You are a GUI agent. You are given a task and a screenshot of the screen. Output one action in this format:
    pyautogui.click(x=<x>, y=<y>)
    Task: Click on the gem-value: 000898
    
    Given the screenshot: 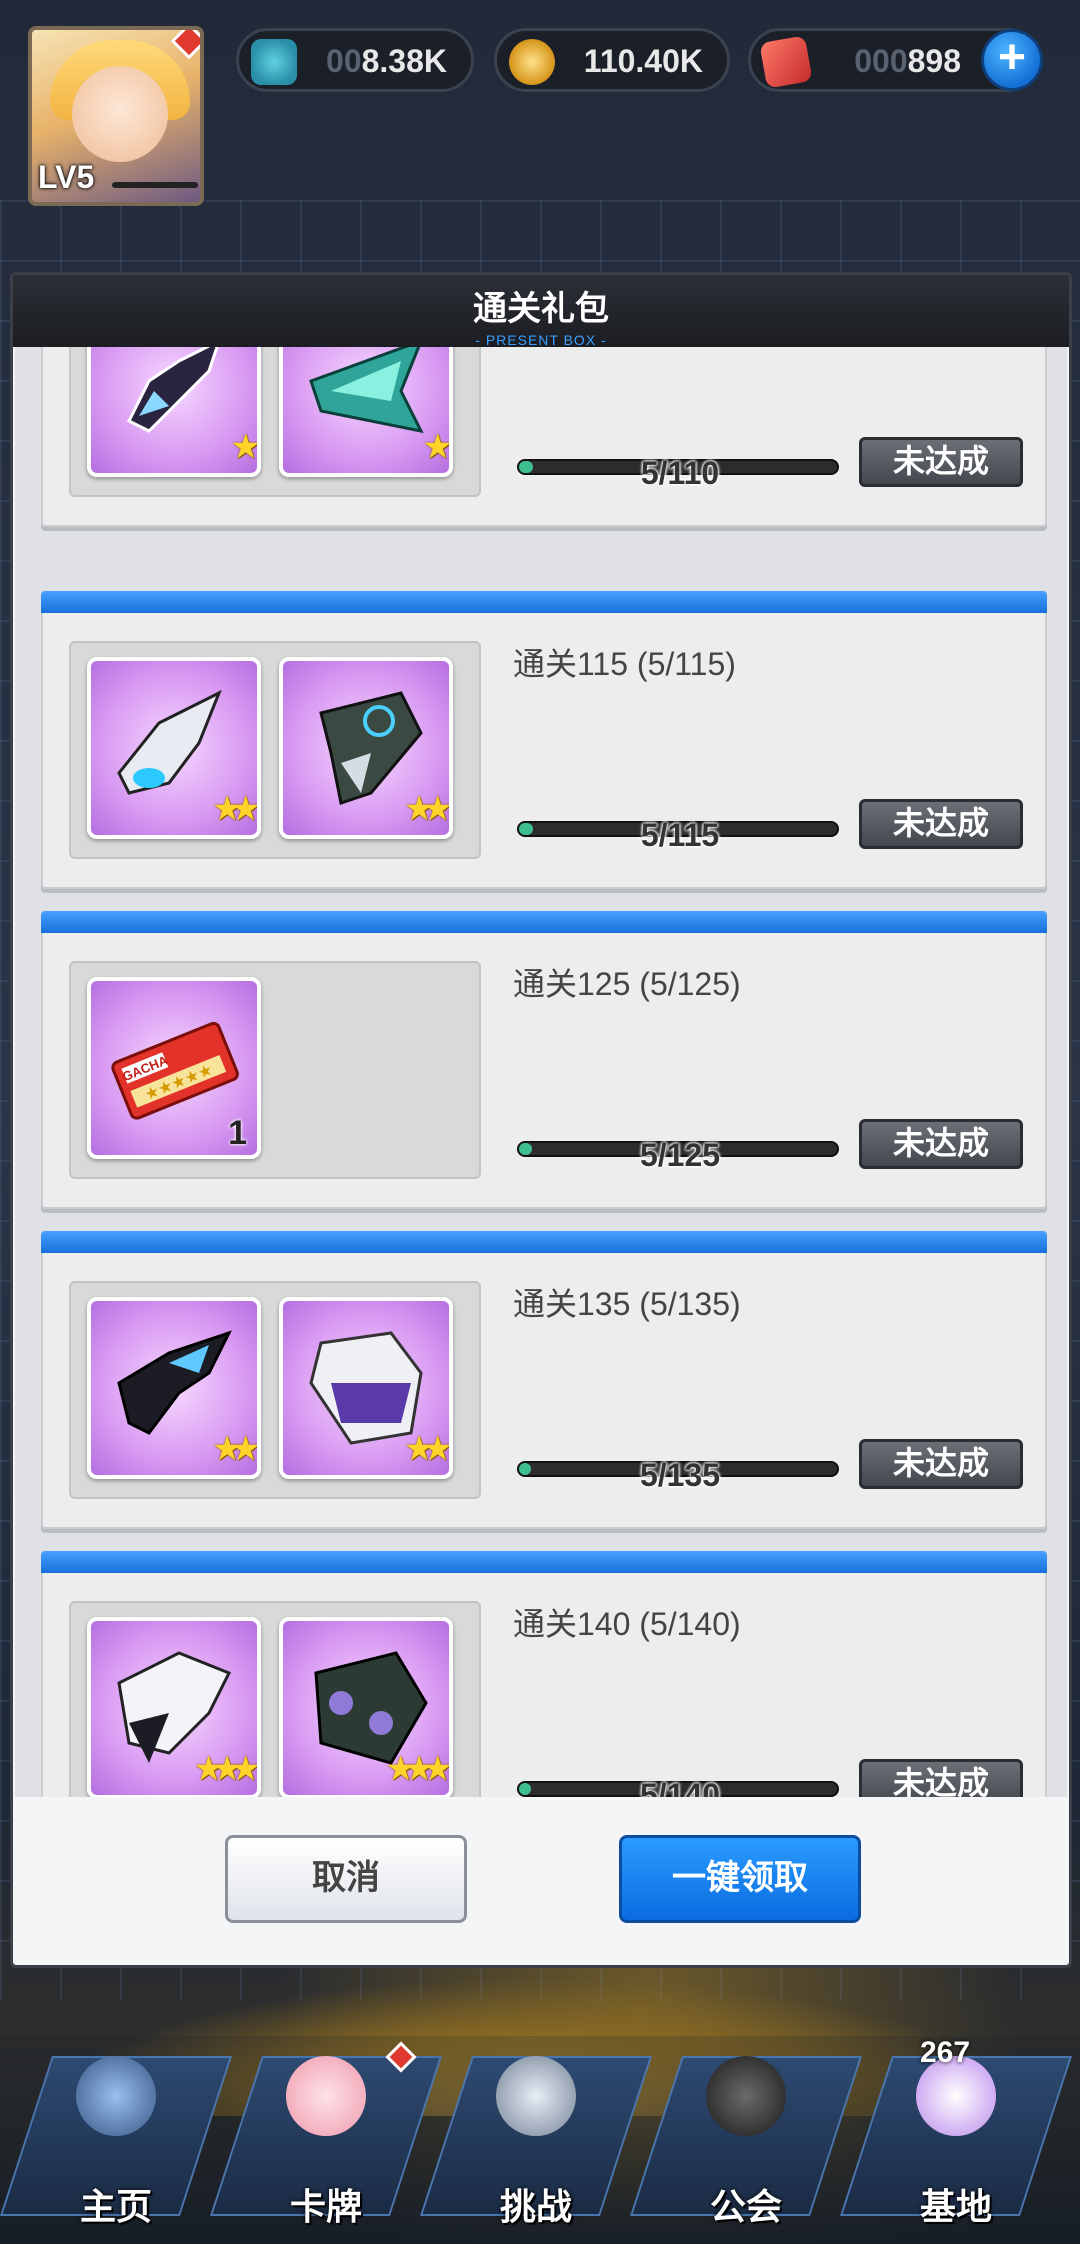 What is the action you would take?
    pyautogui.click(x=907, y=61)
    